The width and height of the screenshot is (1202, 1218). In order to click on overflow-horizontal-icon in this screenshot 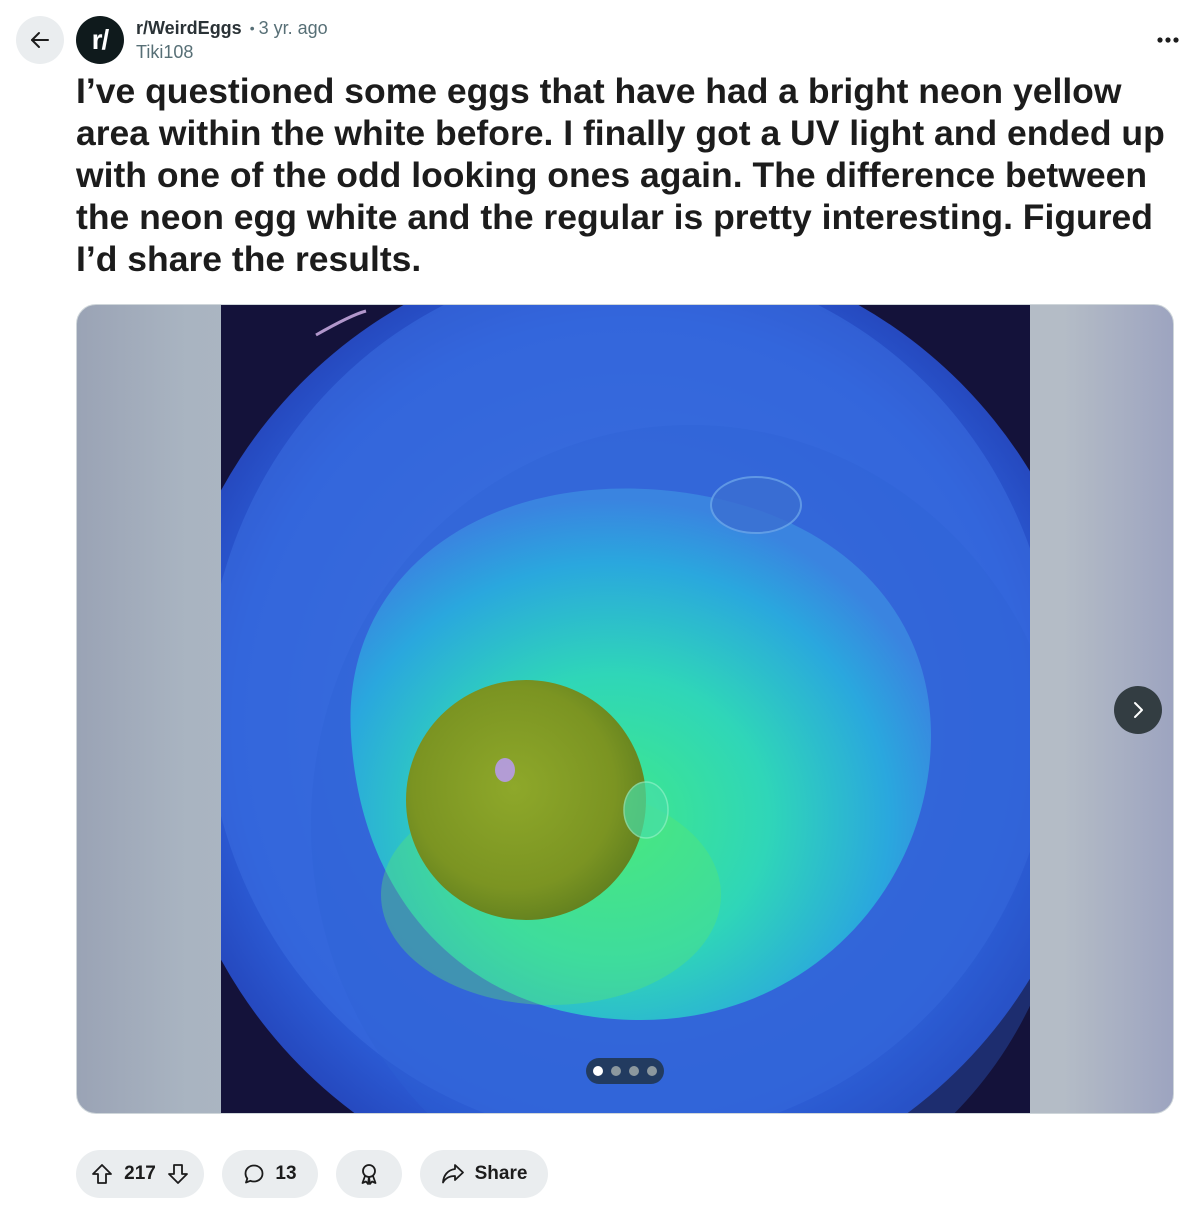, I will do `click(1168, 40)`.